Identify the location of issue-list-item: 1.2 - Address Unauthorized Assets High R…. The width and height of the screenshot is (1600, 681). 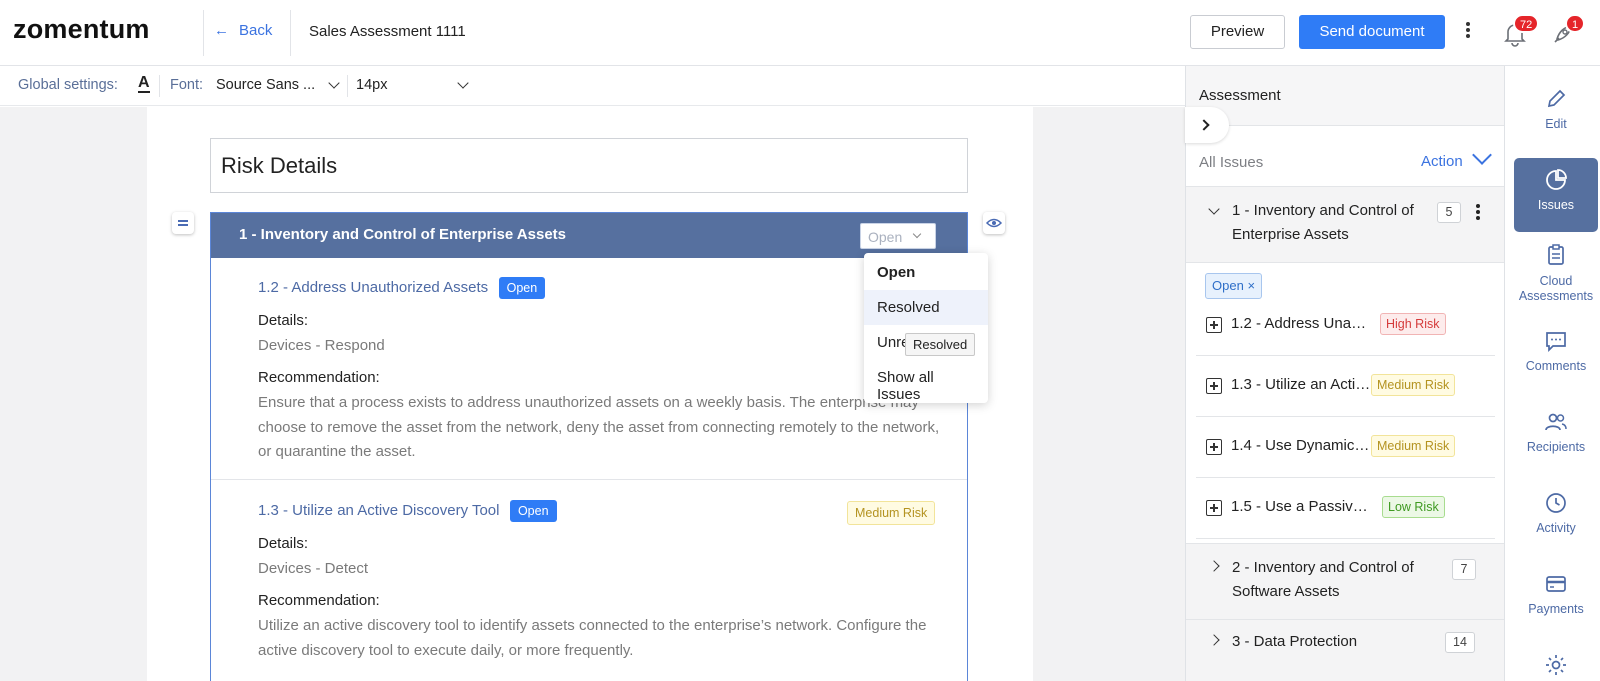
(1345, 325).